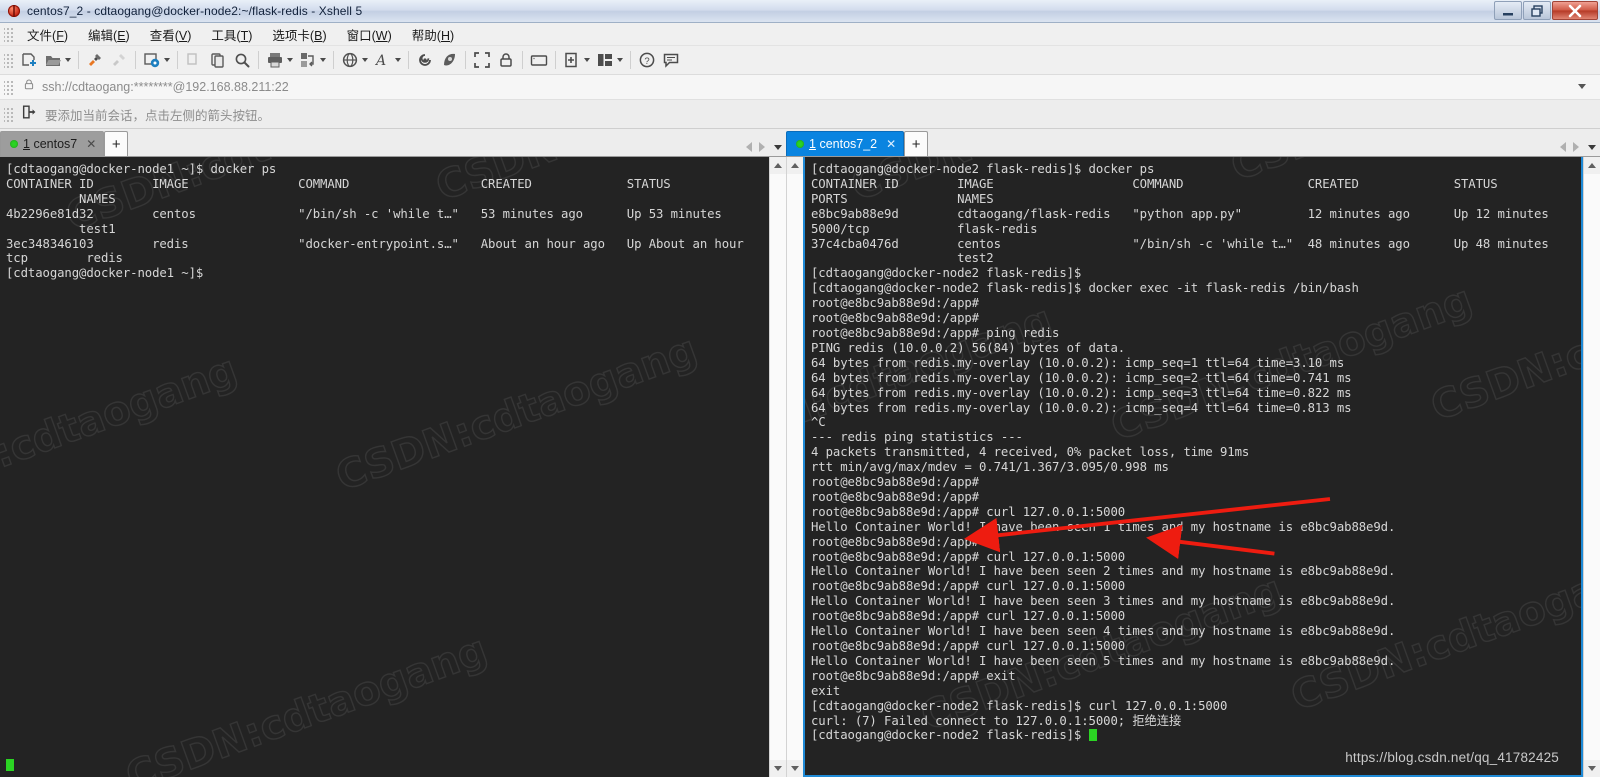 This screenshot has height=777, width=1600. What do you see at coordinates (812, 144) in the screenshot?
I see `tab-index-right: 1` at bounding box center [812, 144].